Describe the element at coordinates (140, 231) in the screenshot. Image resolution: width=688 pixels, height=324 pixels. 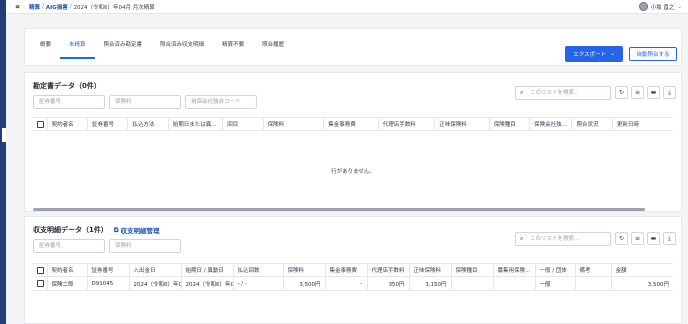
I see `ledger-manage-label: 収支明細管理` at that location.